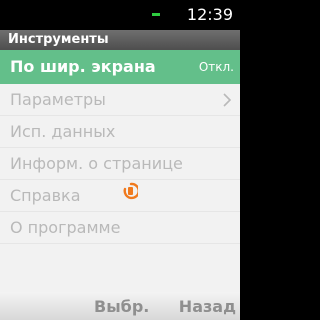 The height and width of the screenshot is (320, 320). Describe the element at coordinates (216, 67) in the screenshot. I see `menu-item-value: Откл.` at that location.